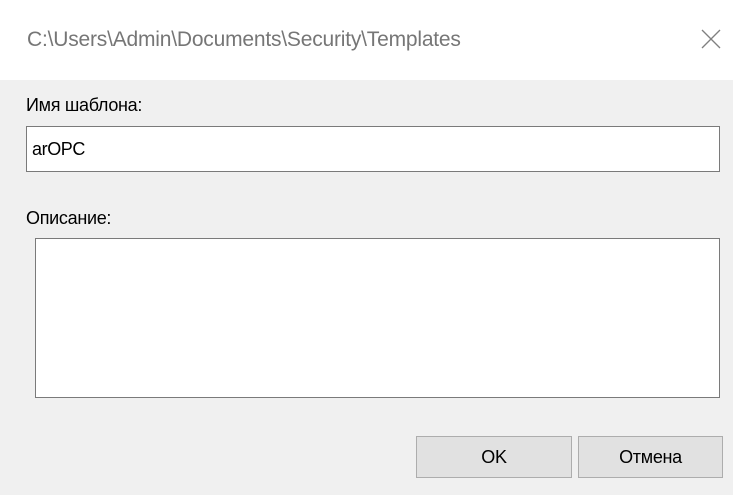  I want to click on close-button, so click(711, 40).